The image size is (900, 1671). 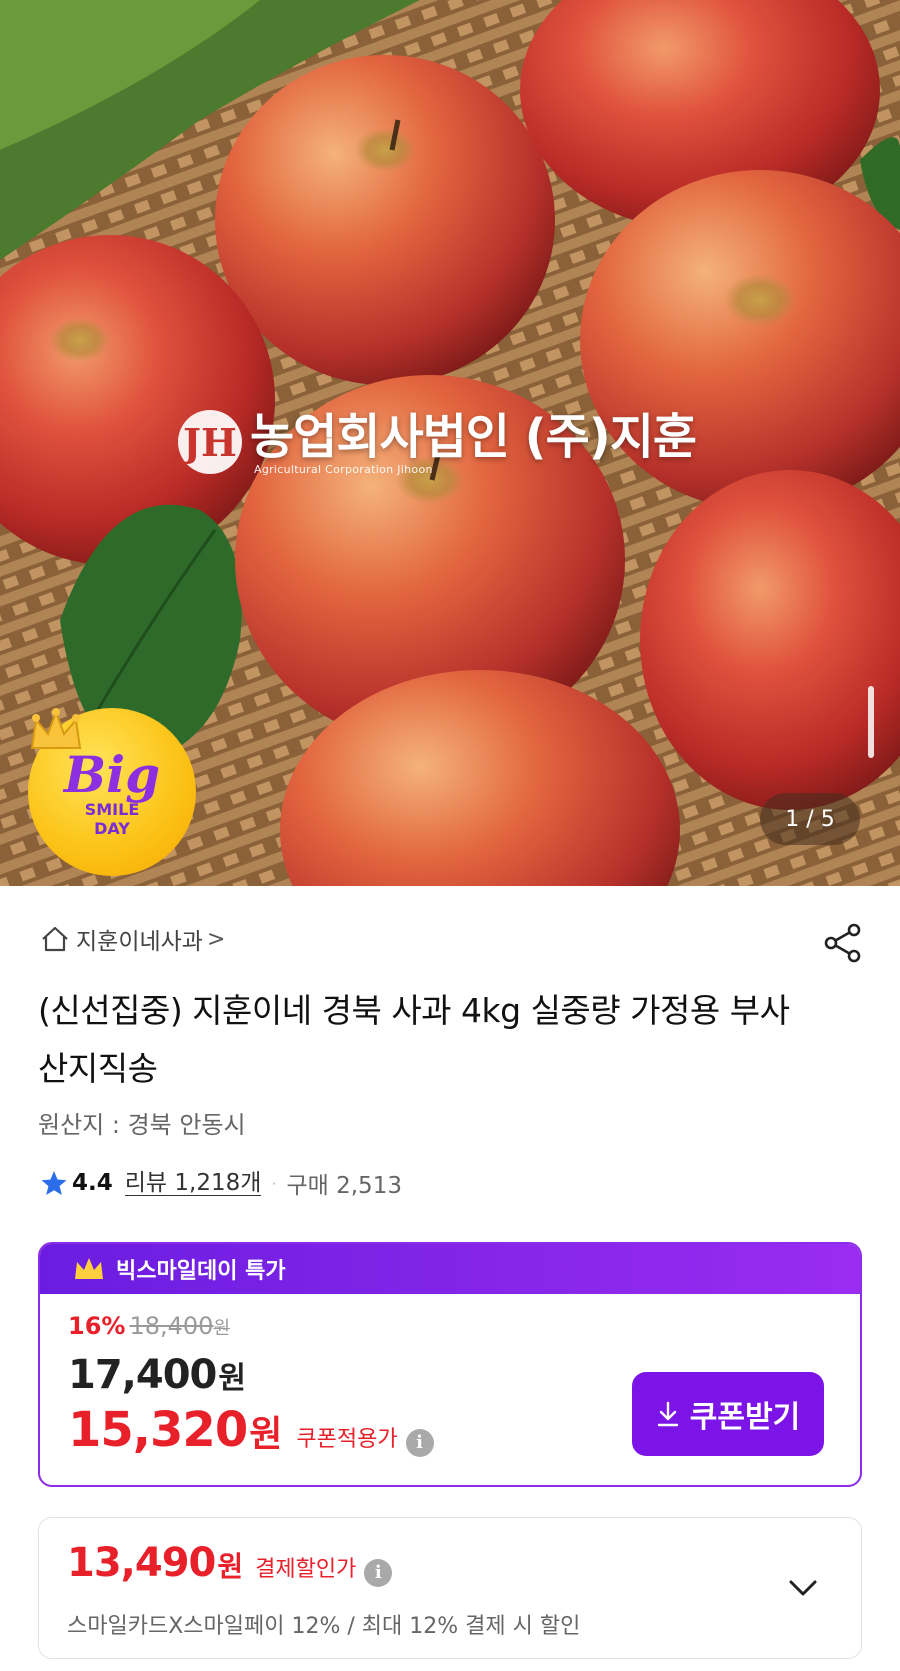 I want to click on brand-watermark-text: 농업회사법인 (주)지훈, so click(x=473, y=436).